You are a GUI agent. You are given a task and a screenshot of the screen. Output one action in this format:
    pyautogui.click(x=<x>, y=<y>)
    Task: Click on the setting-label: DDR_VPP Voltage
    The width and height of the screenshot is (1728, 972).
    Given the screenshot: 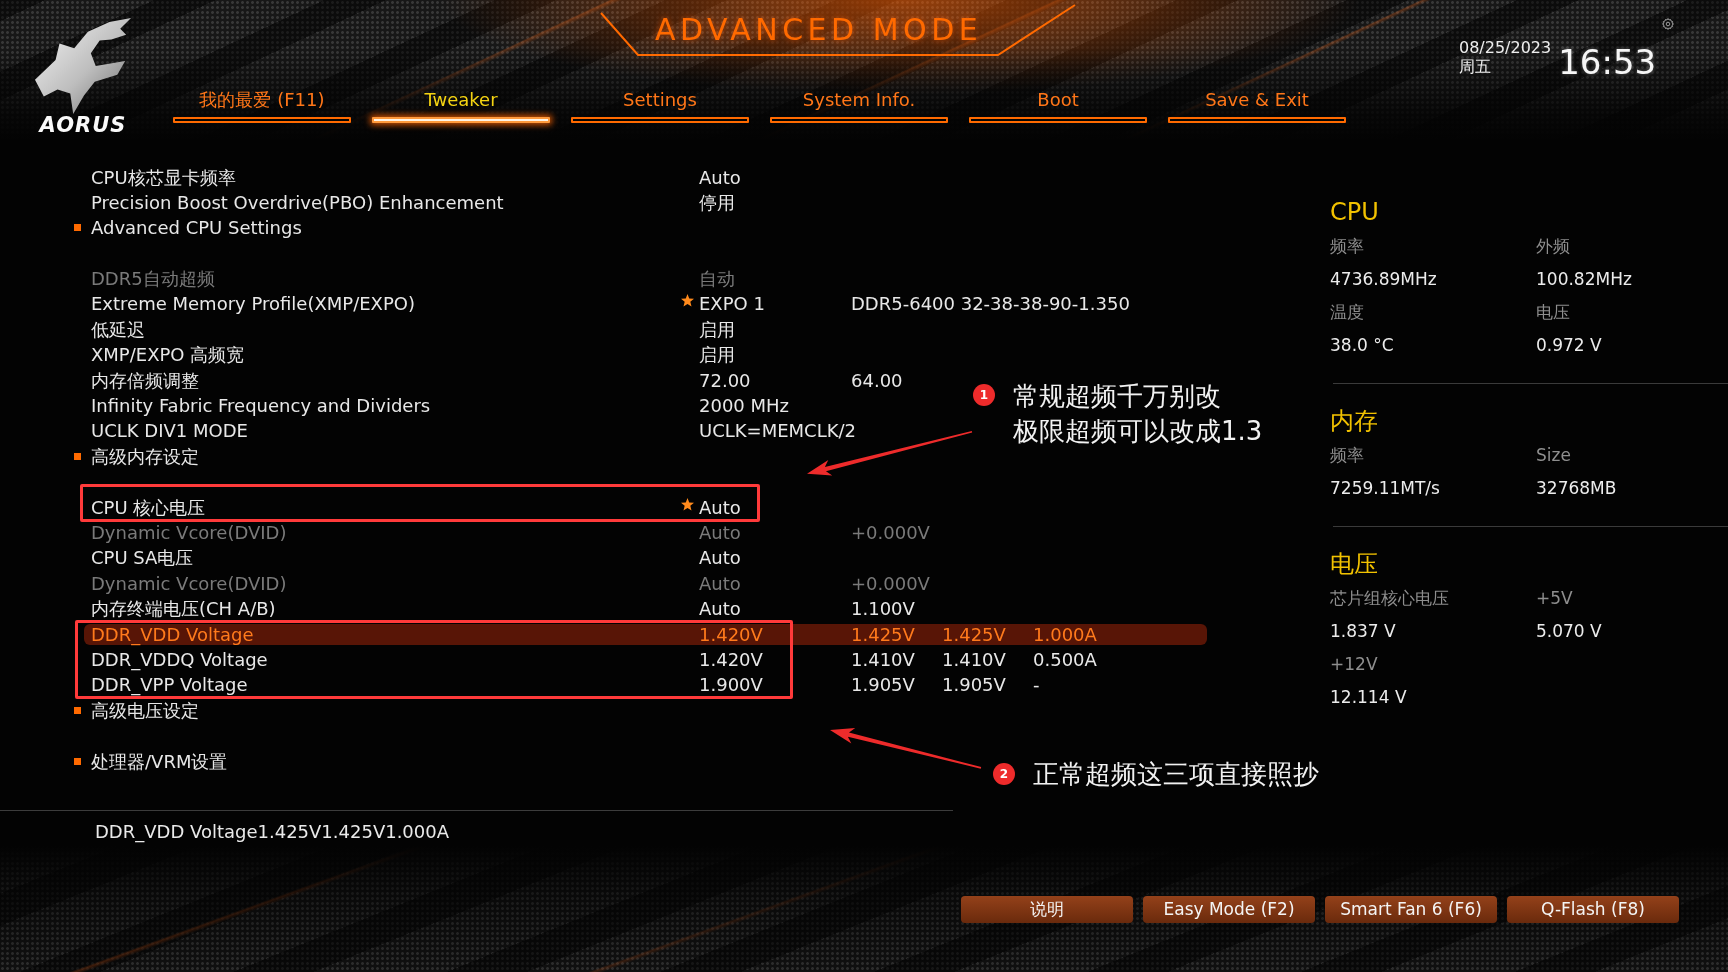 What is the action you would take?
    pyautogui.click(x=169, y=685)
    